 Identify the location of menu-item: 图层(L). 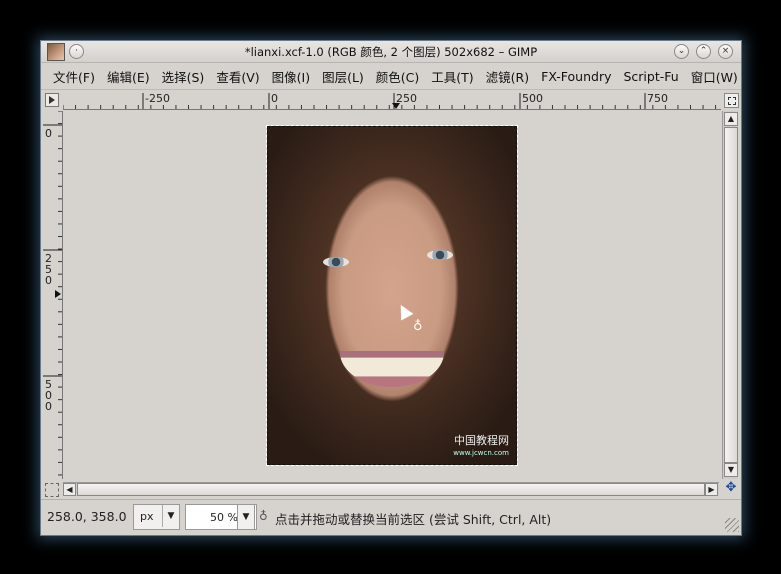
(343, 76).